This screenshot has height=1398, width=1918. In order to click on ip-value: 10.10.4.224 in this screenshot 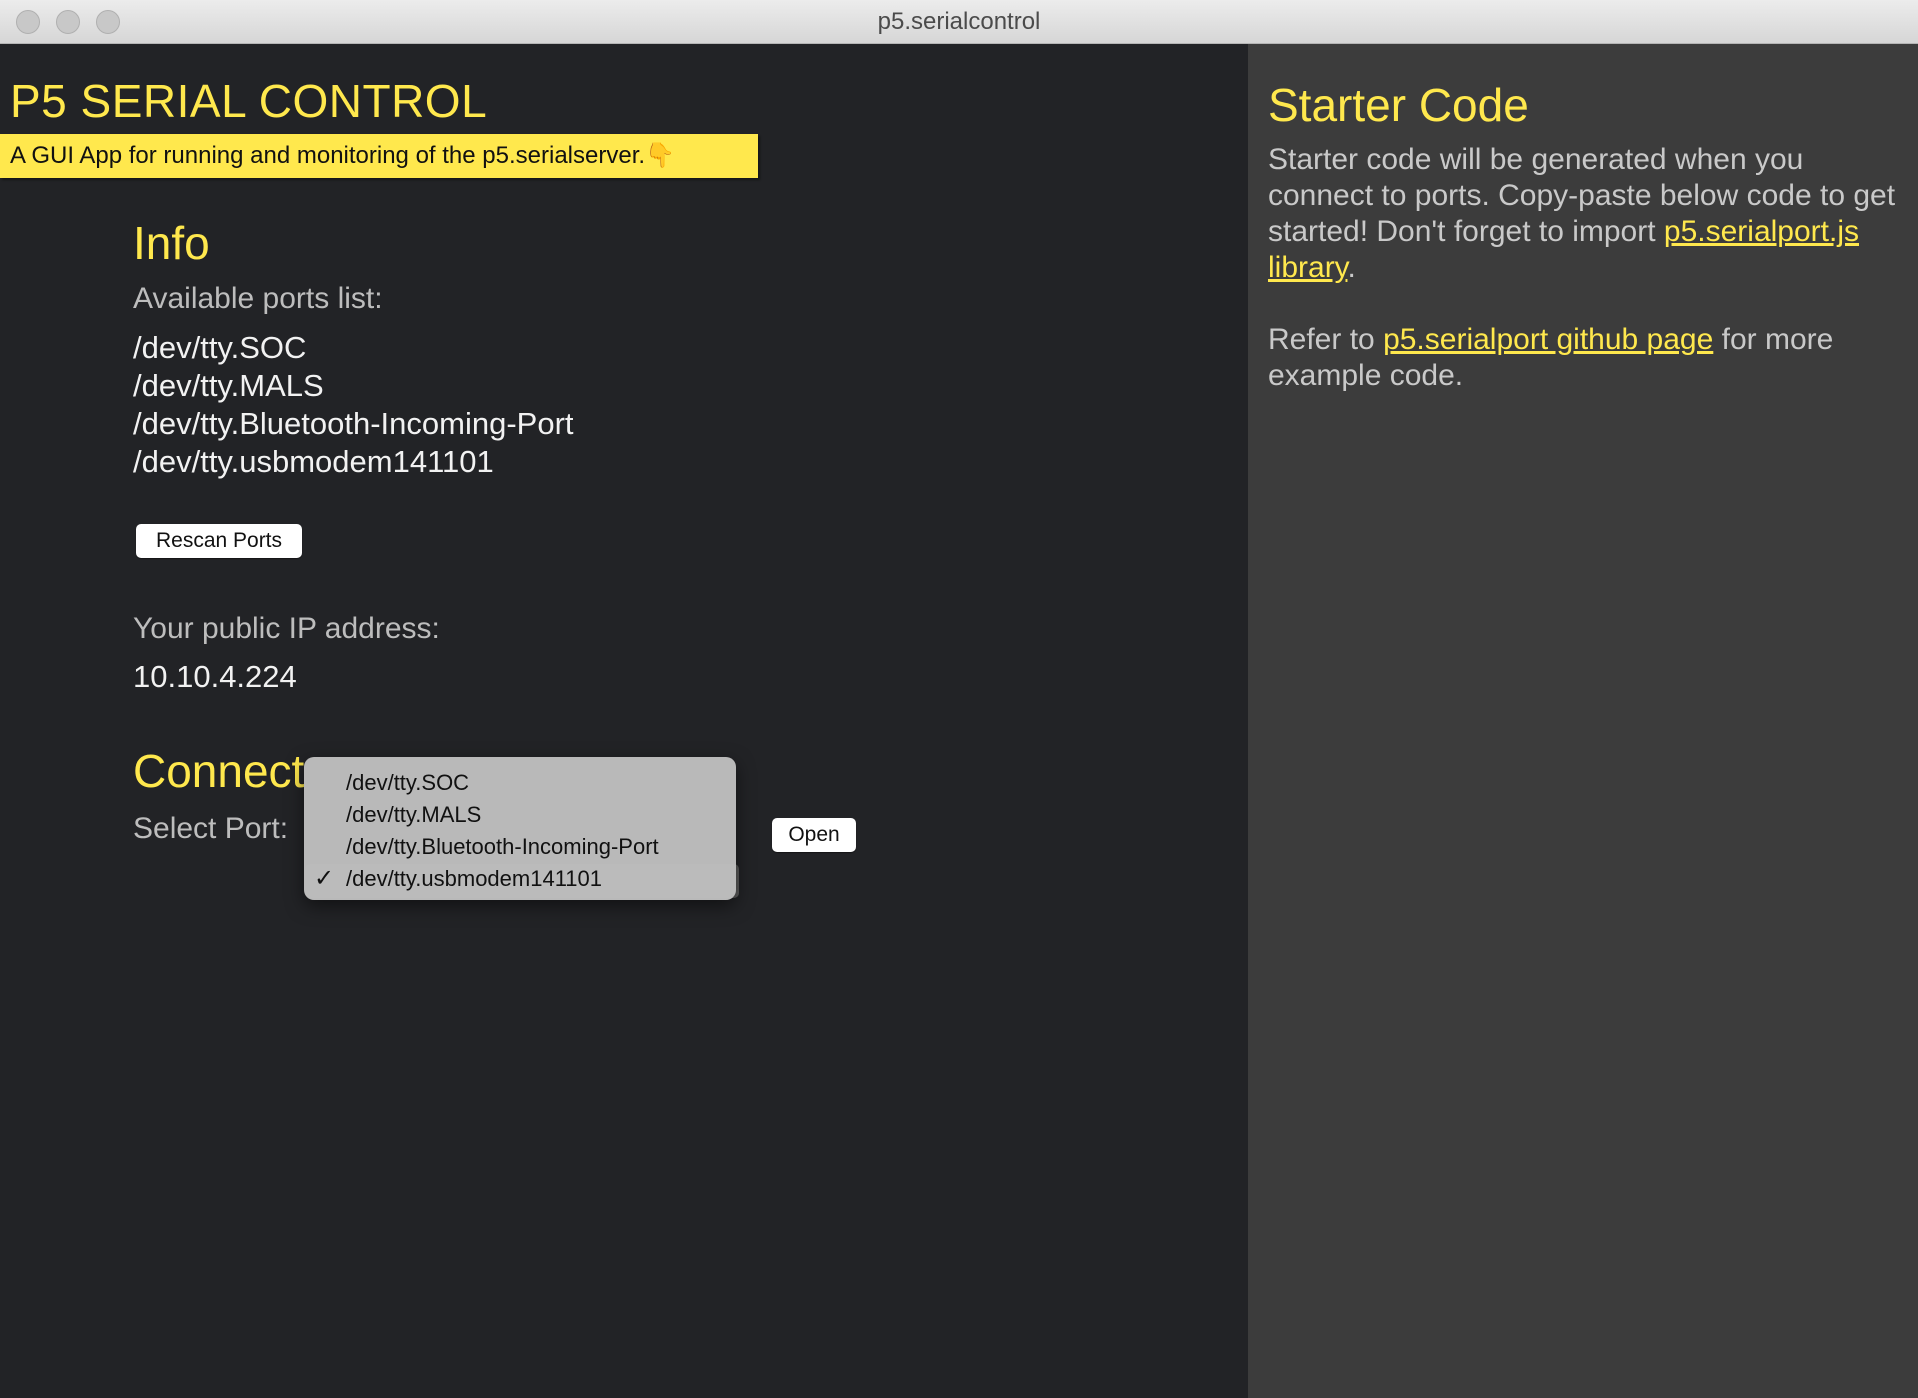, I will do `click(215, 676)`.